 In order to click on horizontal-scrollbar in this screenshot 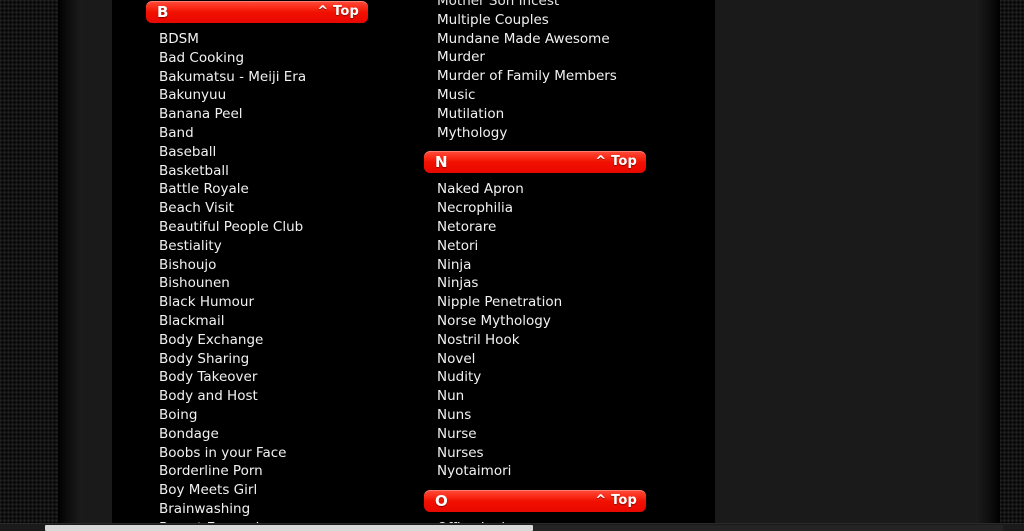, I will do `click(512, 527)`.